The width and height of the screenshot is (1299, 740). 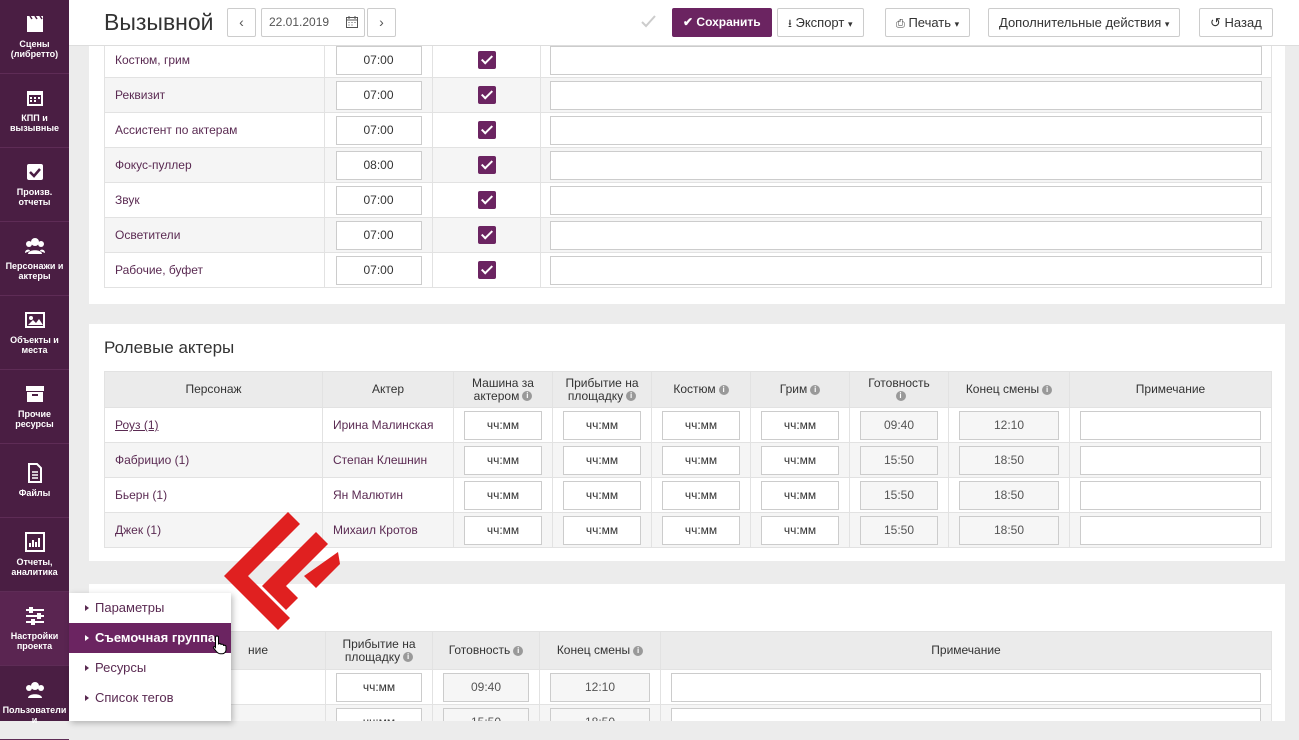 I want to click on sidebar-item-reports: Произв. отчеты, so click(x=34, y=185).